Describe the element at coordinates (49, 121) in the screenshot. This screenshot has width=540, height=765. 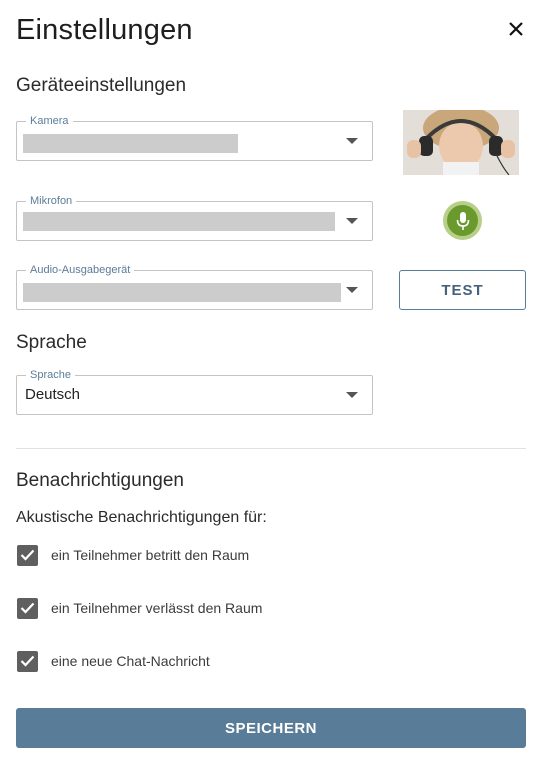
I see `camera-select-label: Kamera` at that location.